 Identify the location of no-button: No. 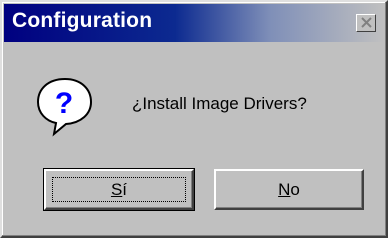
(289, 189).